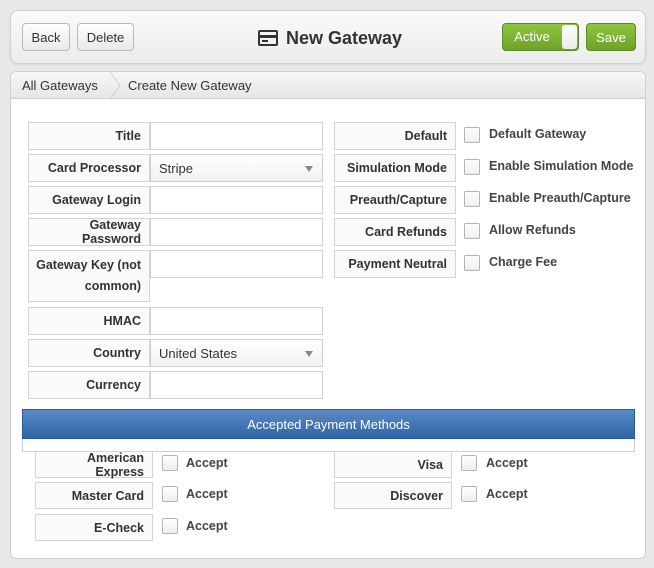 The width and height of the screenshot is (654, 568). I want to click on gateway-key-label: Gateway Key (not common), so click(89, 276).